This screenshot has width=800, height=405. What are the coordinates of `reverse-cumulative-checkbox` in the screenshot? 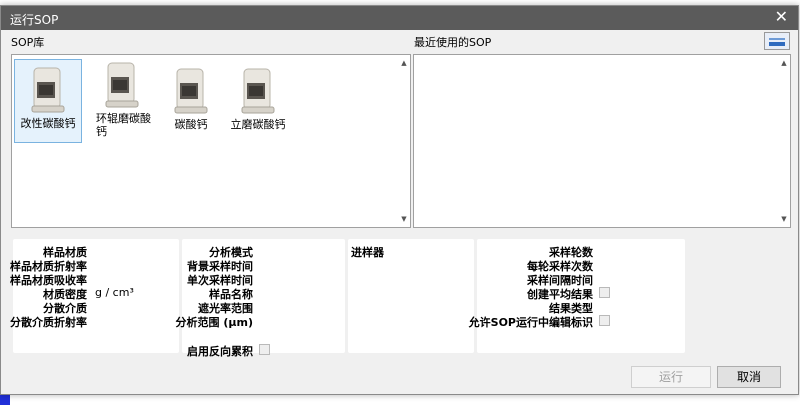 It's located at (264, 349).